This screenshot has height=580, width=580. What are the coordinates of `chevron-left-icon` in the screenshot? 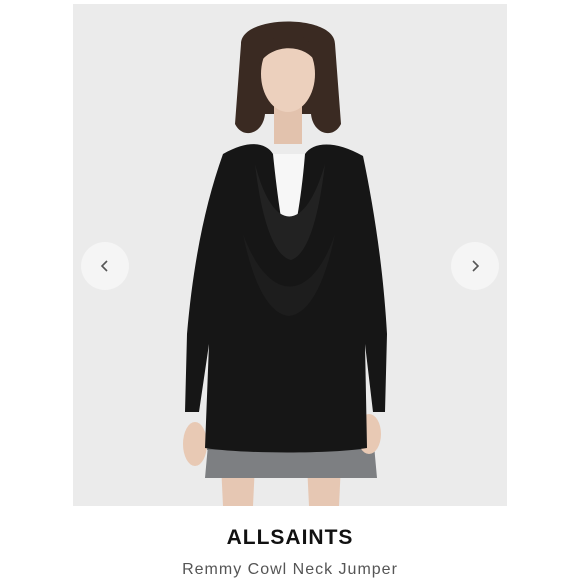 It's located at (104, 266).